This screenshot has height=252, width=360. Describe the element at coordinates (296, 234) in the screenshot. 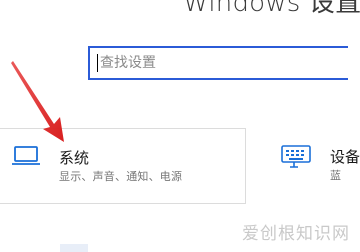

I see `watermark: 爱创根知识网` at that location.